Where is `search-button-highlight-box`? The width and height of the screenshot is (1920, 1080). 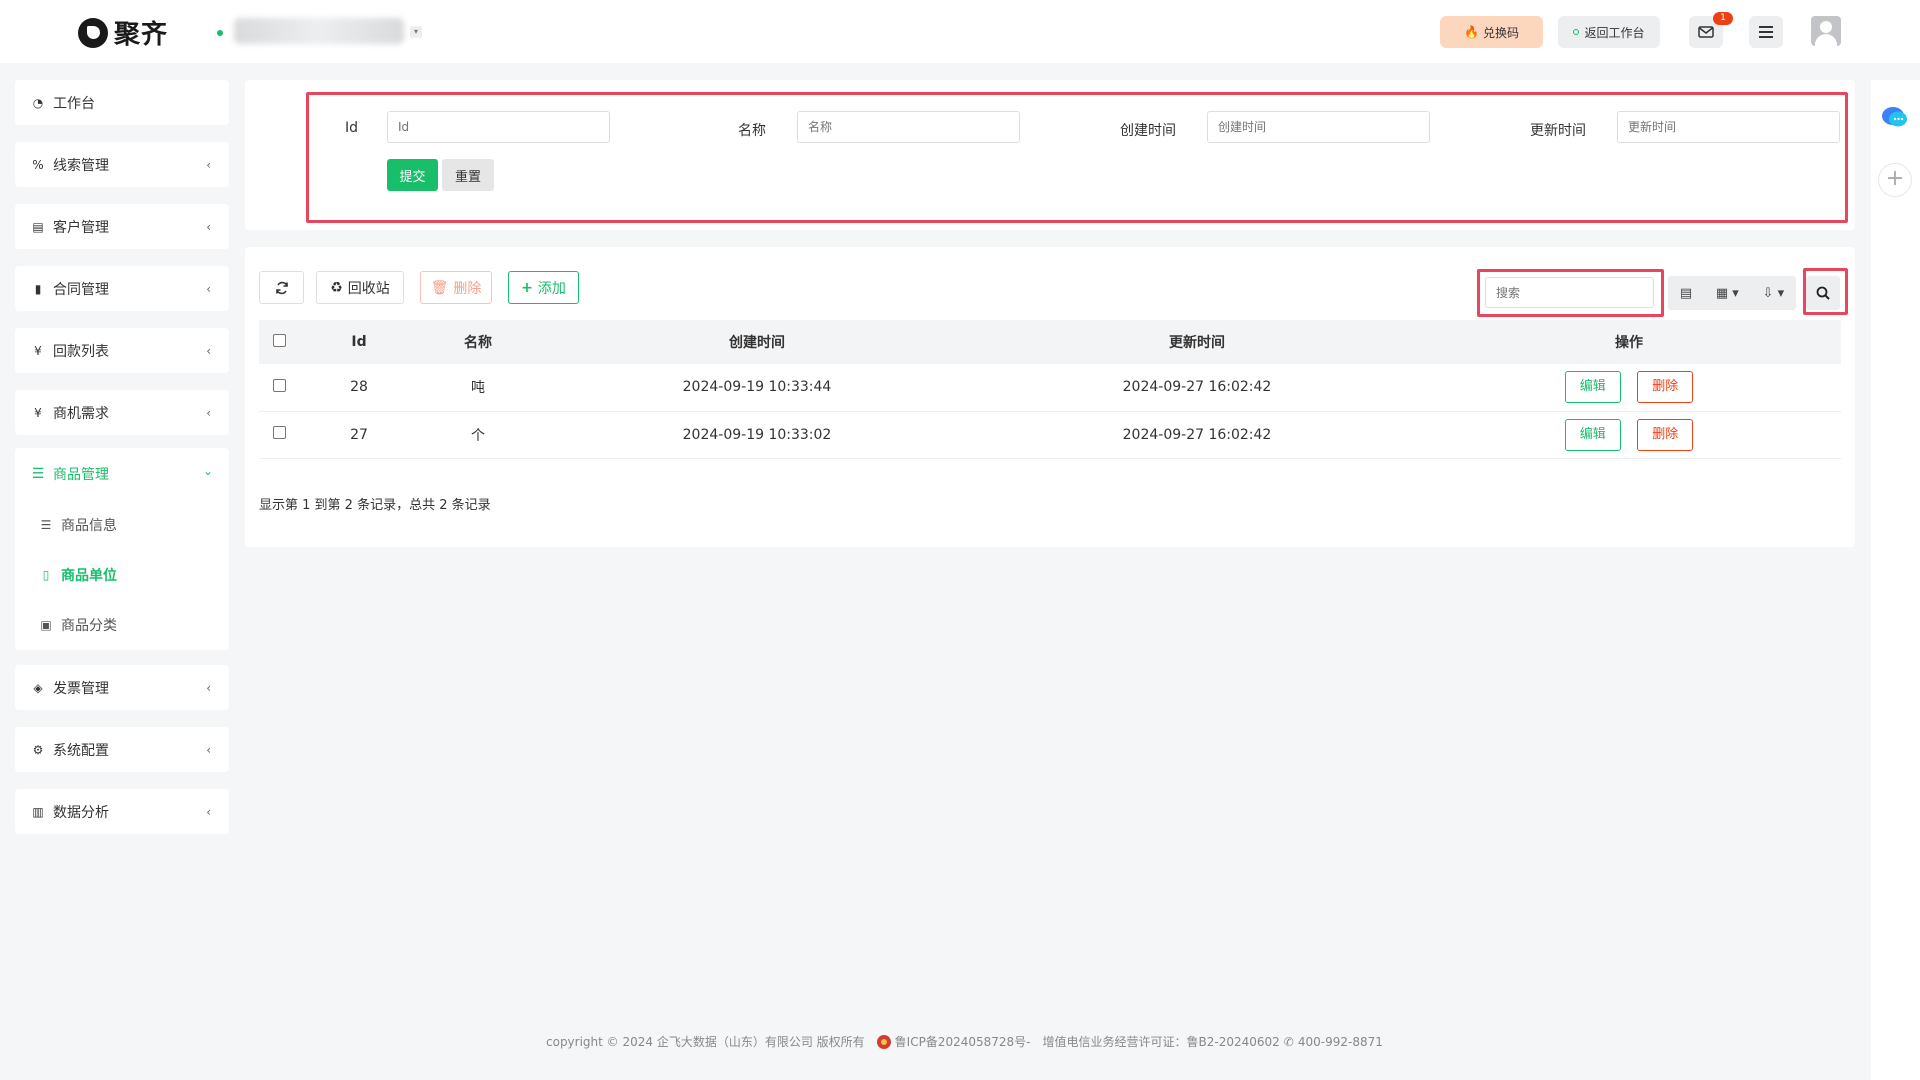 search-button-highlight-box is located at coordinates (1825, 291).